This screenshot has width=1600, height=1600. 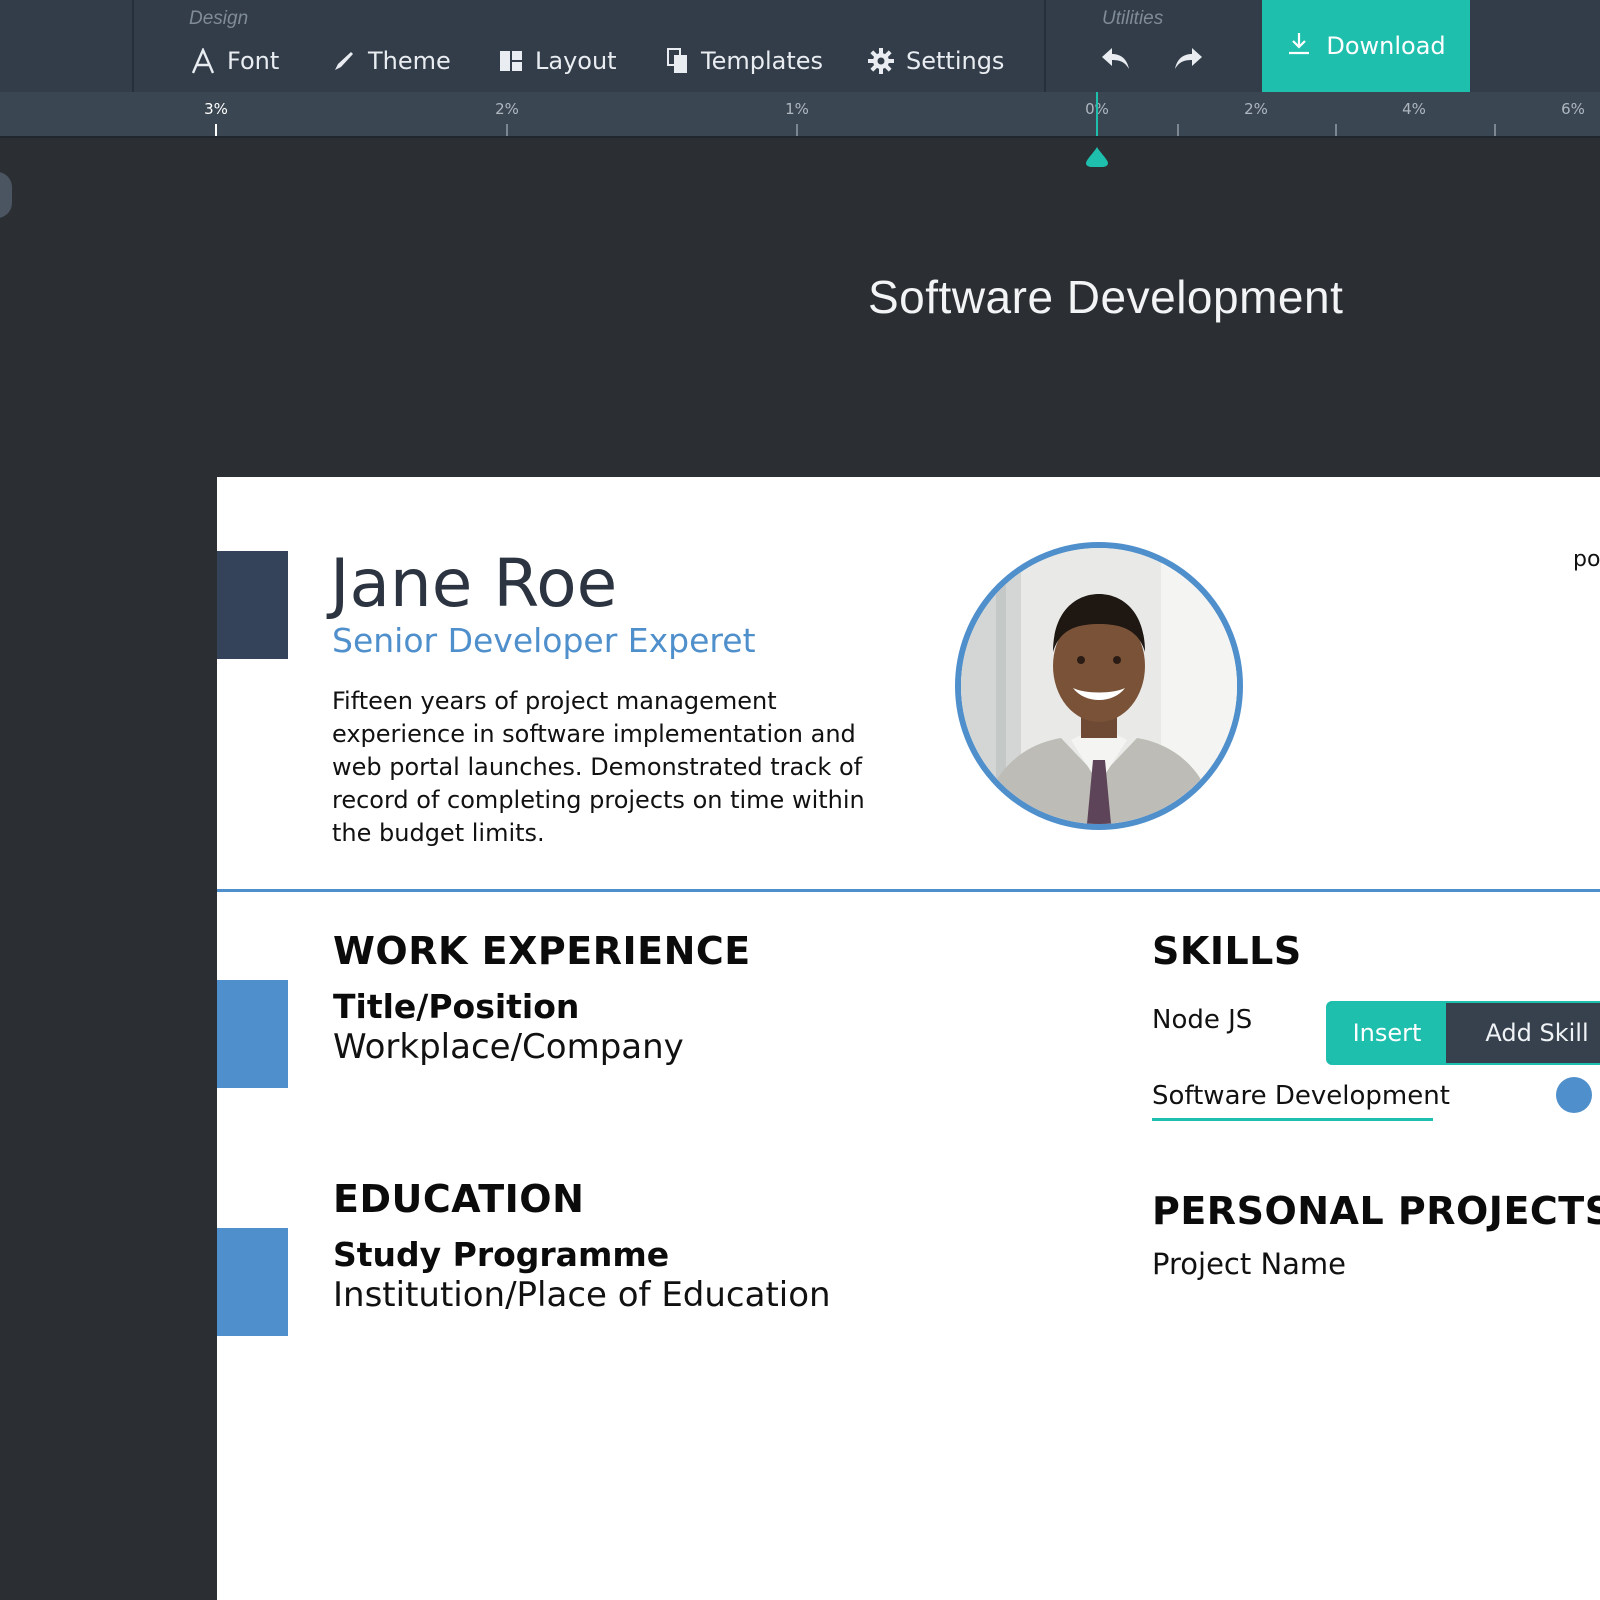 What do you see at coordinates (216, 109) in the screenshot?
I see `ruler-label: 3%` at bounding box center [216, 109].